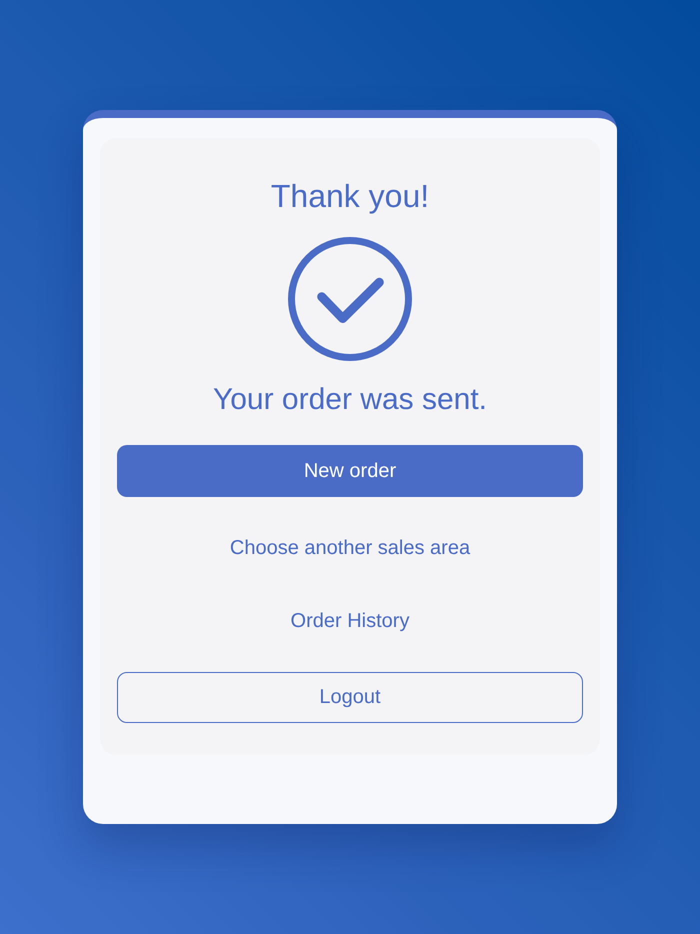  Describe the element at coordinates (350, 299) in the screenshot. I see `check-circle-icon` at that location.